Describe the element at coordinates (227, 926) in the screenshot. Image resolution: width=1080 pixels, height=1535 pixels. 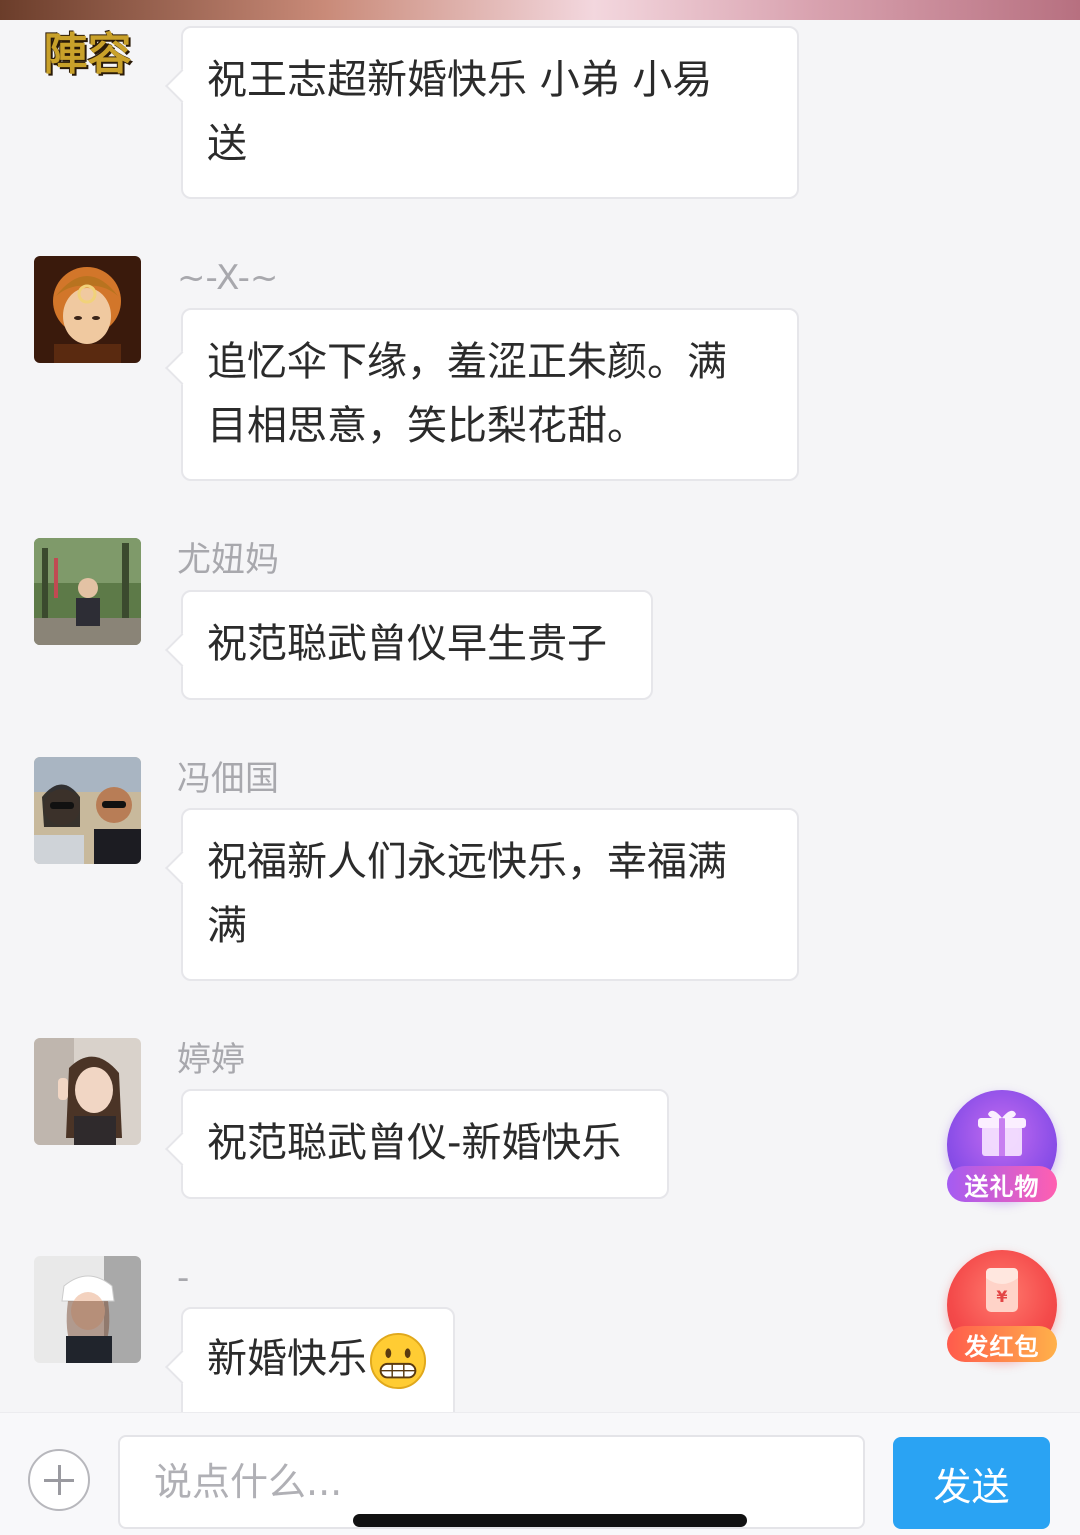
I see `message-text-line: 满` at that location.